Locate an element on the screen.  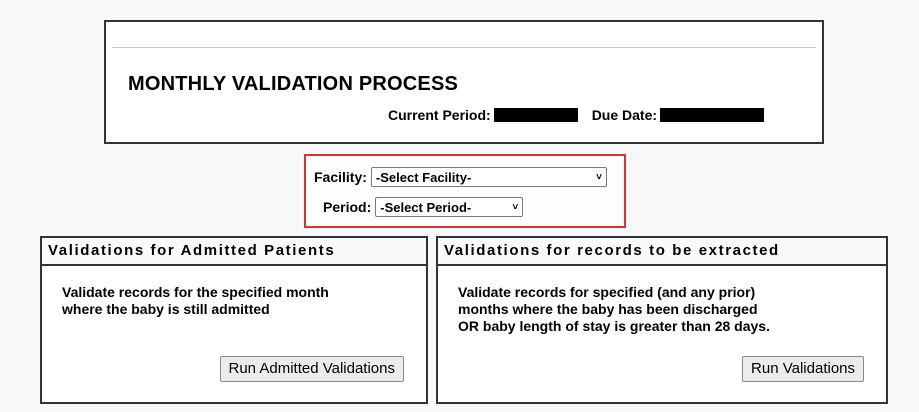
period-select-value: -Select Period- is located at coordinates (426, 207).